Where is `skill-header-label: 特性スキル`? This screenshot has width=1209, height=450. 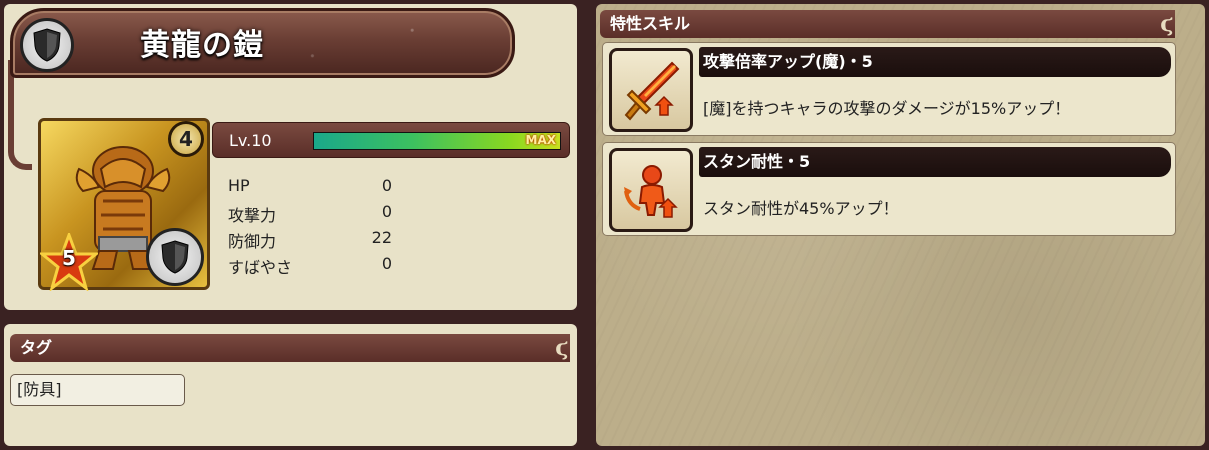
skill-header-label: 特性スキル is located at coordinates (650, 23).